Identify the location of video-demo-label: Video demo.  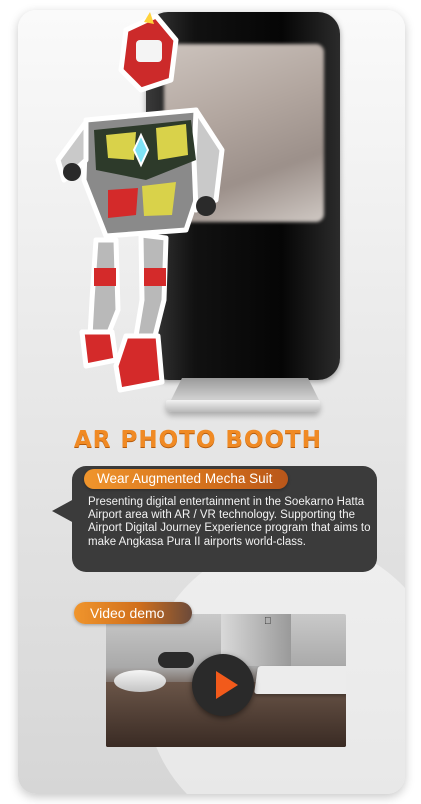
(133, 613).